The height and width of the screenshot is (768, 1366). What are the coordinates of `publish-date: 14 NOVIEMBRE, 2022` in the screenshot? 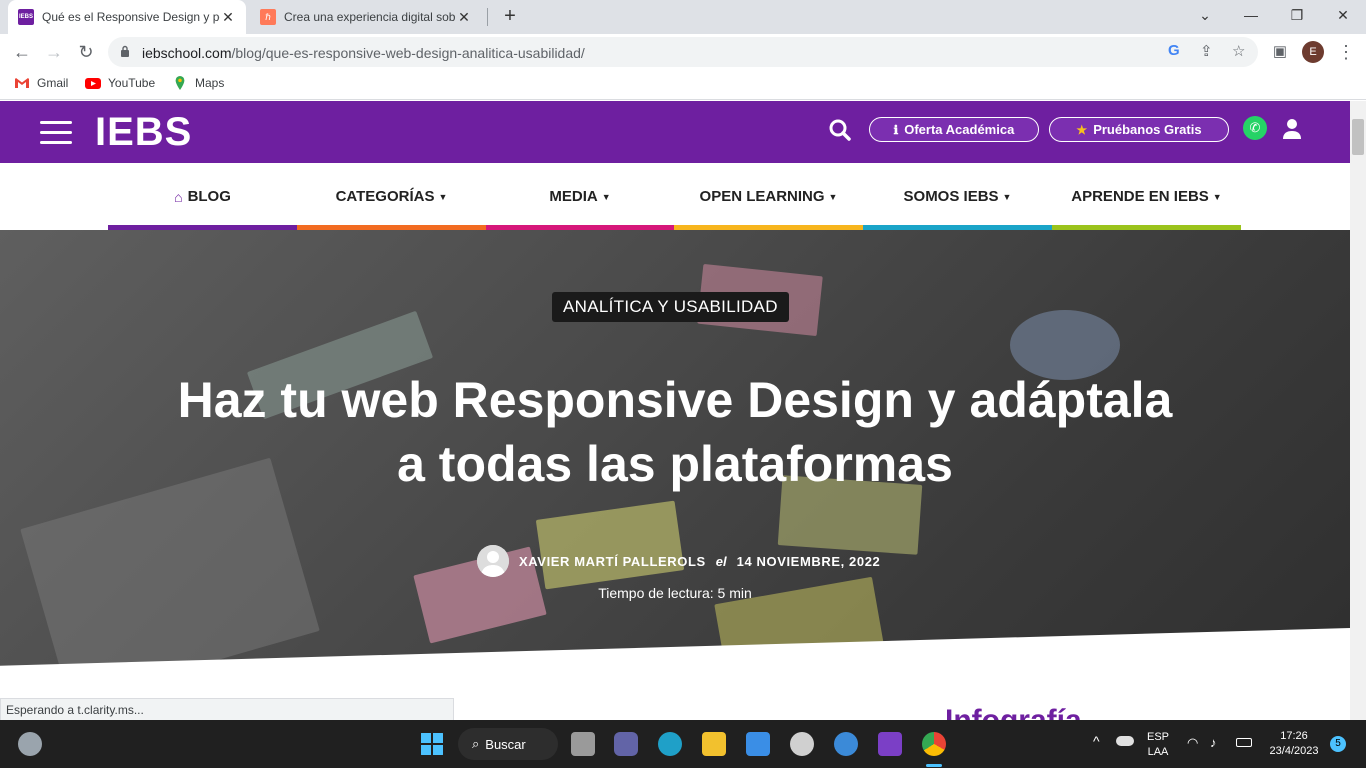 It's located at (808, 561).